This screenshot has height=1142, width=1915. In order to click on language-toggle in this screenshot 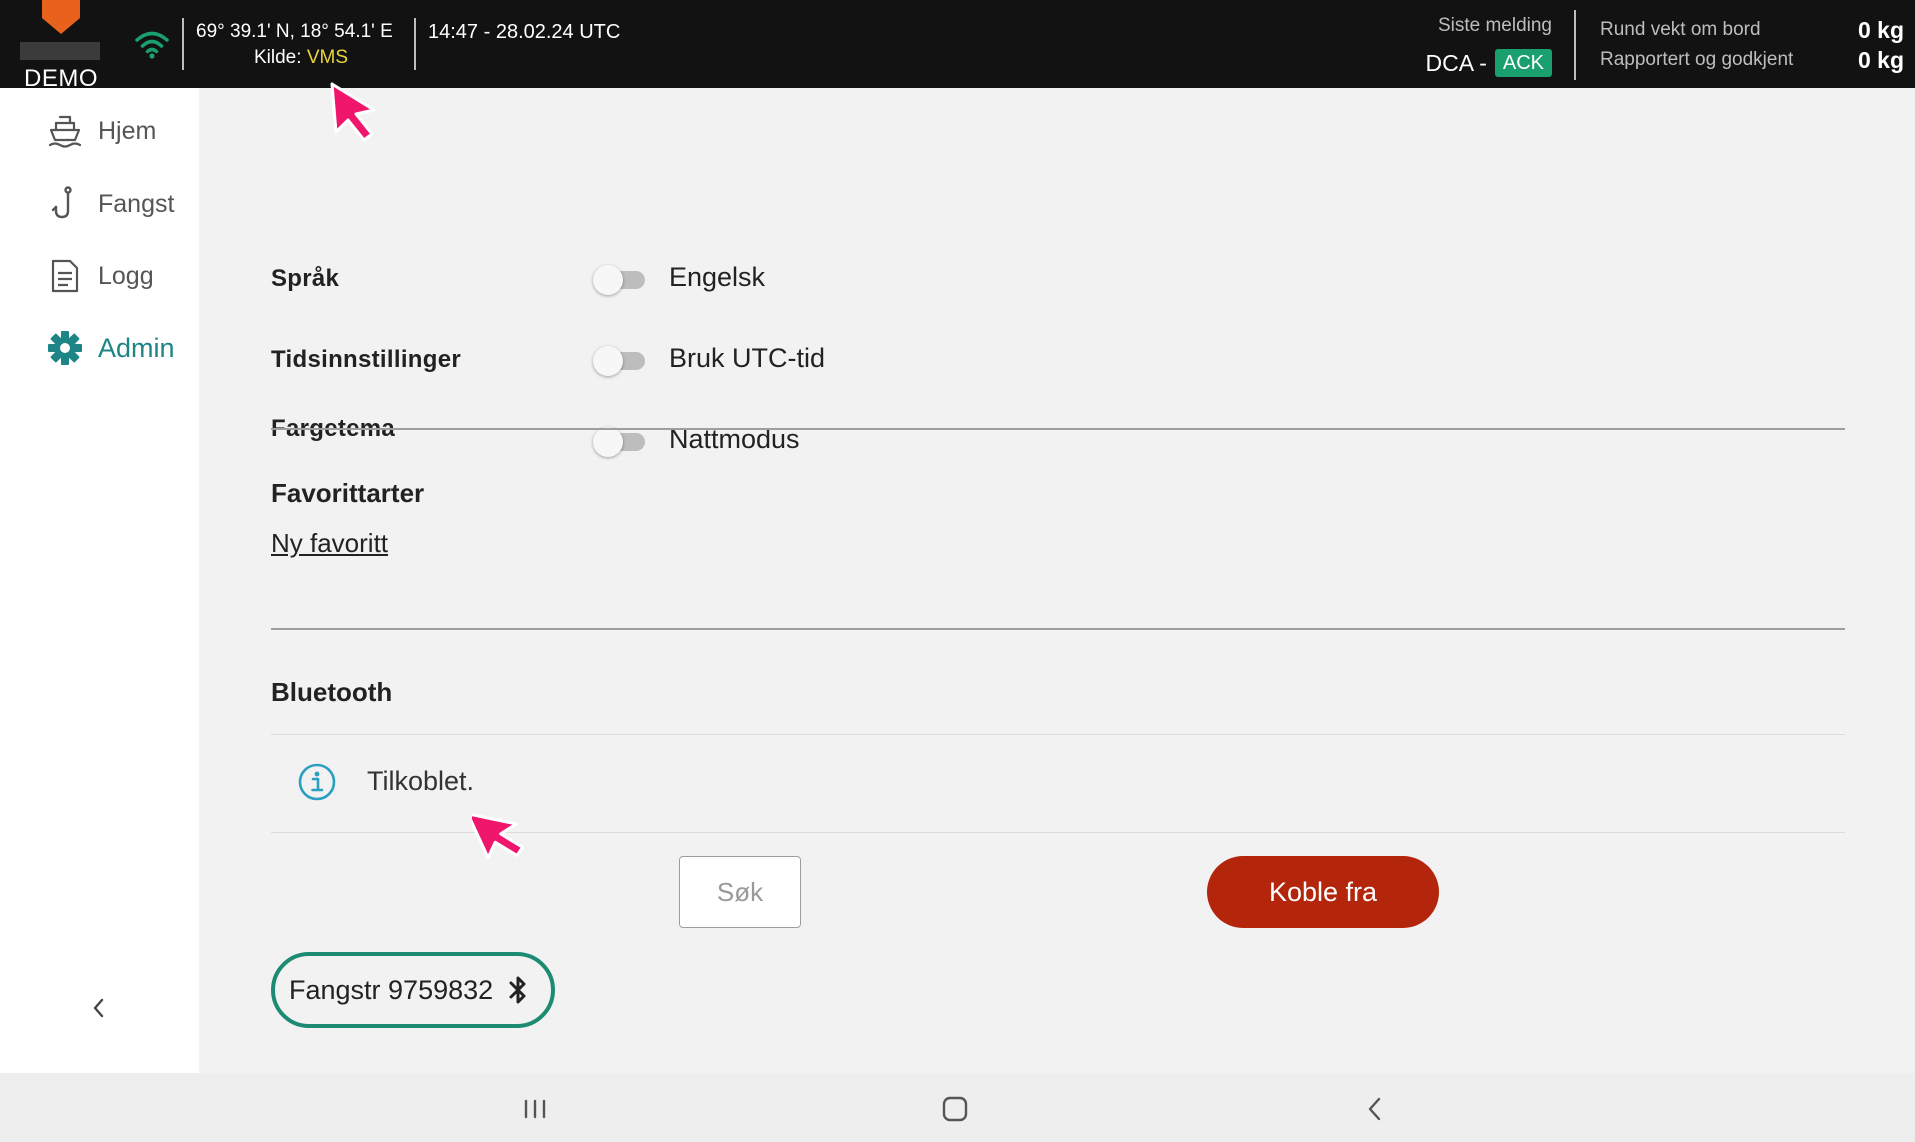, I will do `click(621, 280)`.